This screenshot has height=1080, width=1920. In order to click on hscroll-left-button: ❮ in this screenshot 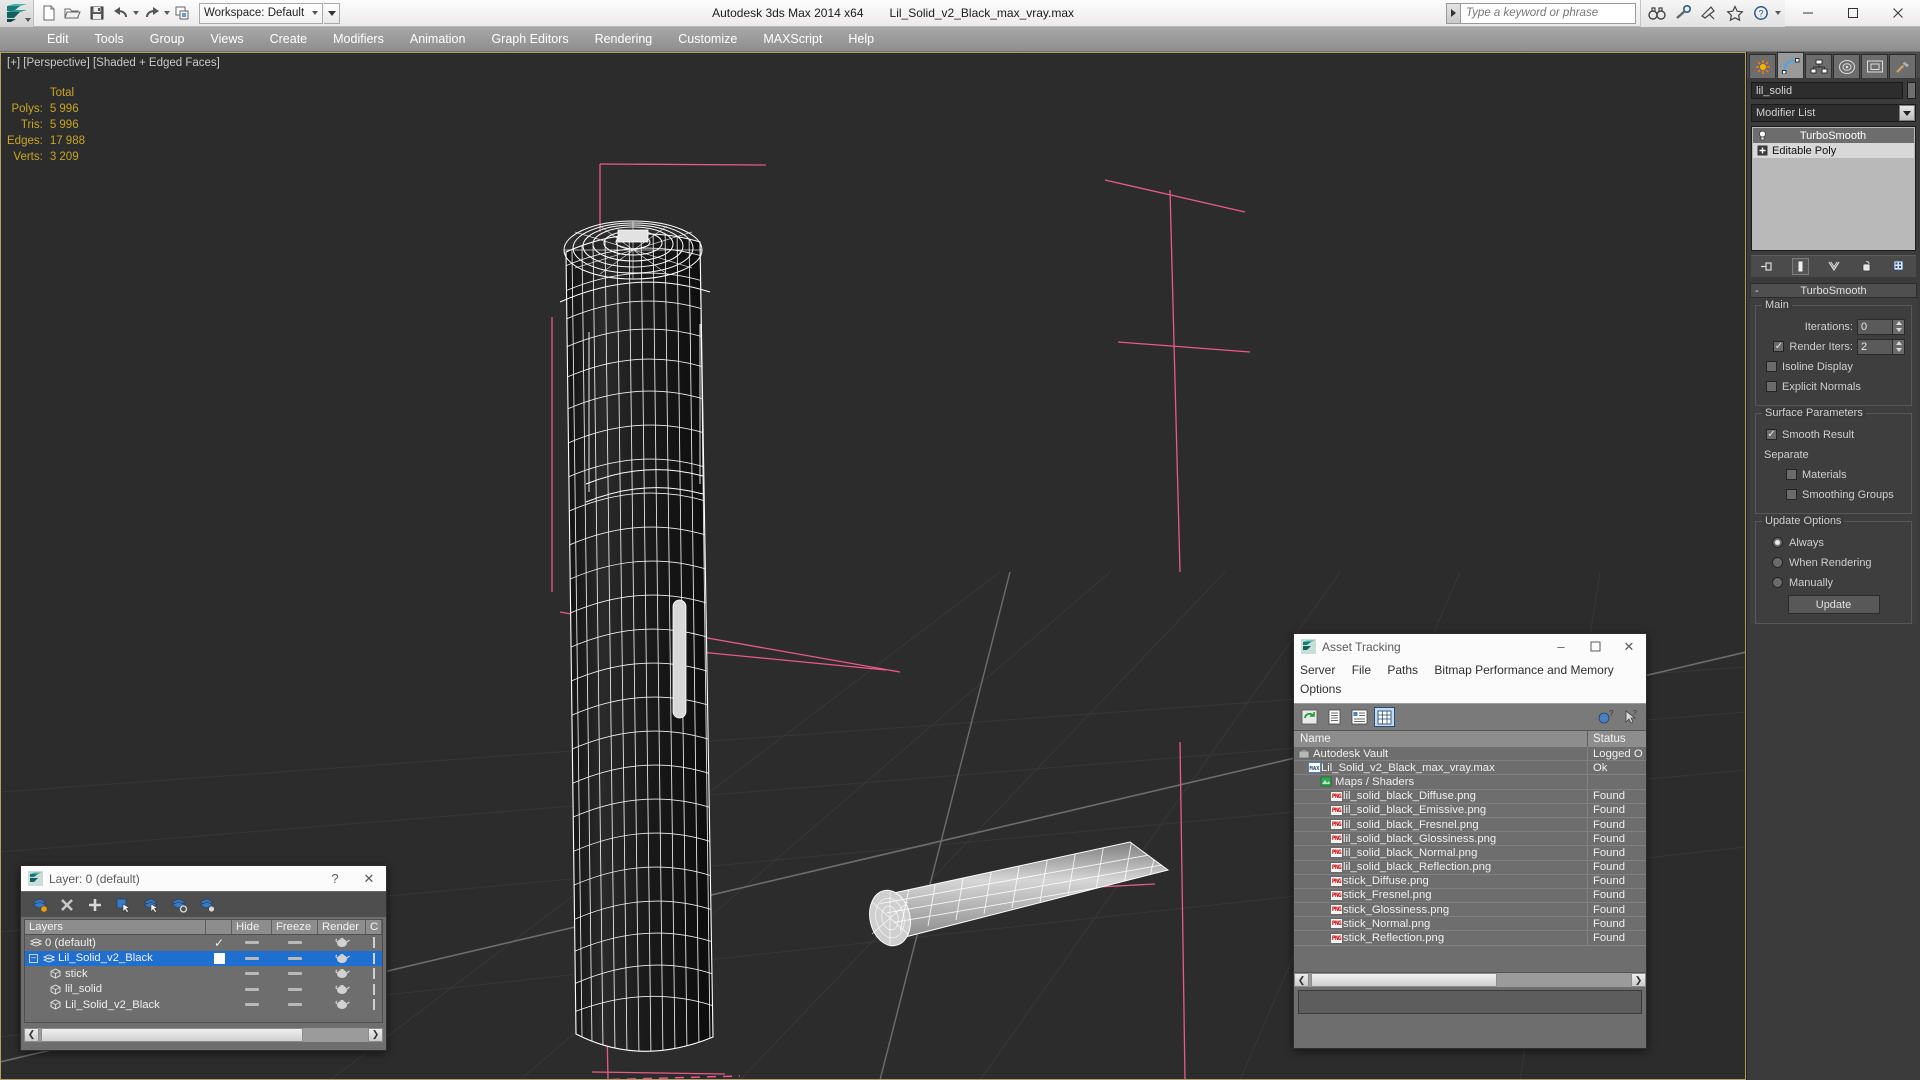, I will do `click(1301, 980)`.